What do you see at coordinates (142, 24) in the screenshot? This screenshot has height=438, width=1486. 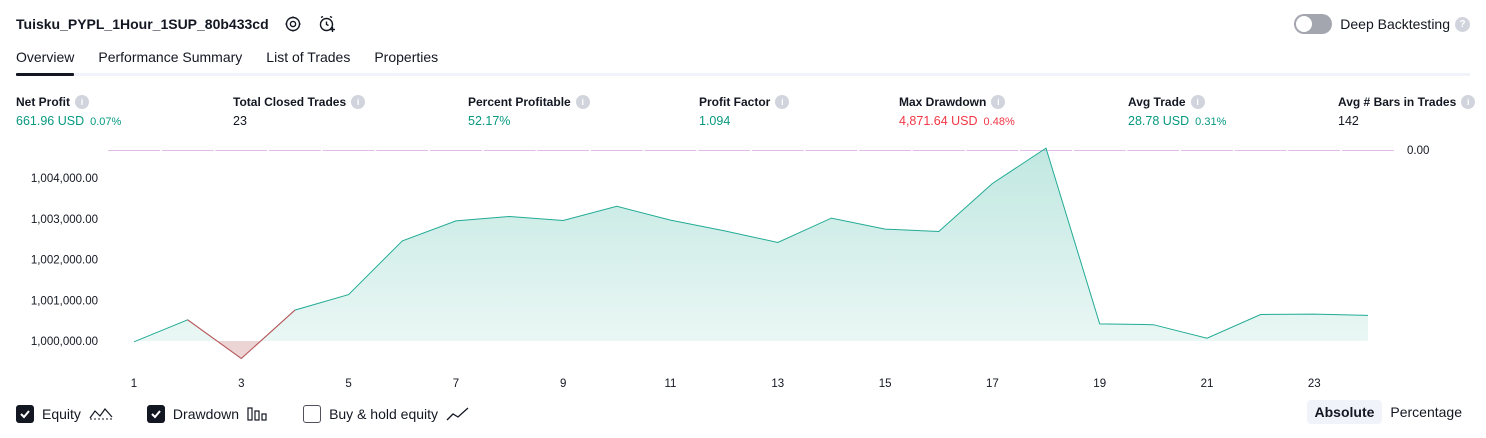 I see `strategy-title: Tuisku_PYPL_1Hour_1SUP_80b433cd` at bounding box center [142, 24].